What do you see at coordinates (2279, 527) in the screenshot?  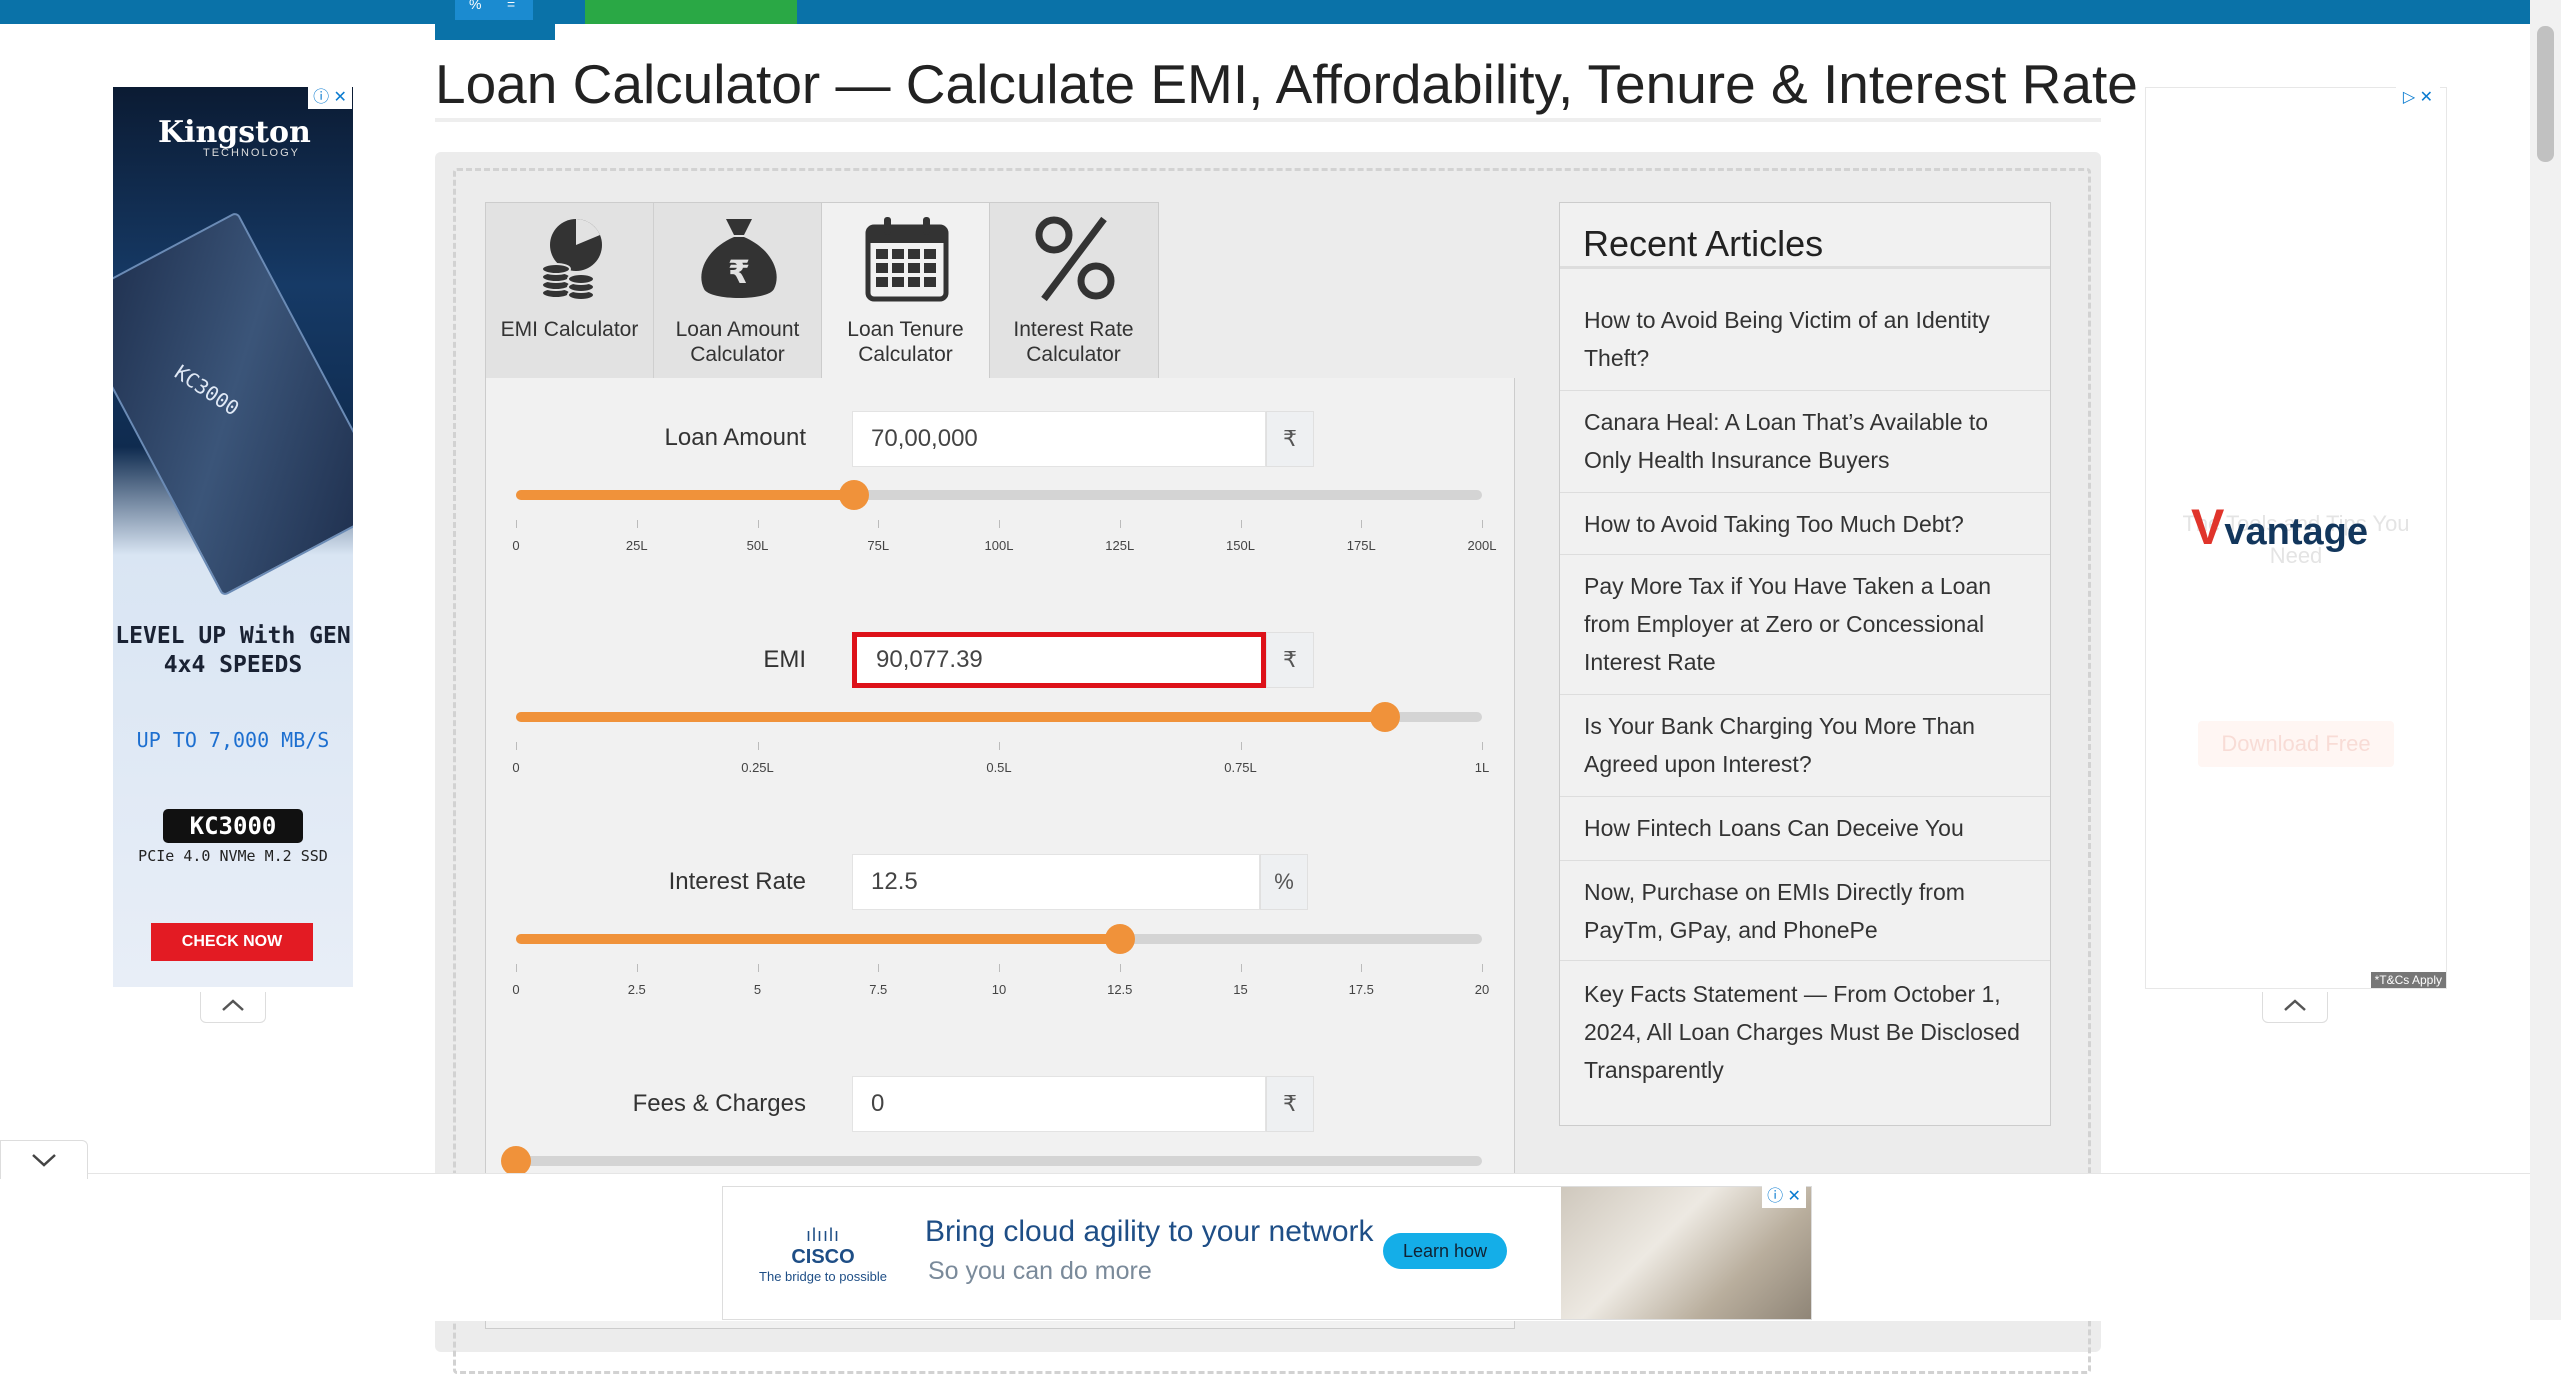 I see `vantage-logo: Vvantage` at bounding box center [2279, 527].